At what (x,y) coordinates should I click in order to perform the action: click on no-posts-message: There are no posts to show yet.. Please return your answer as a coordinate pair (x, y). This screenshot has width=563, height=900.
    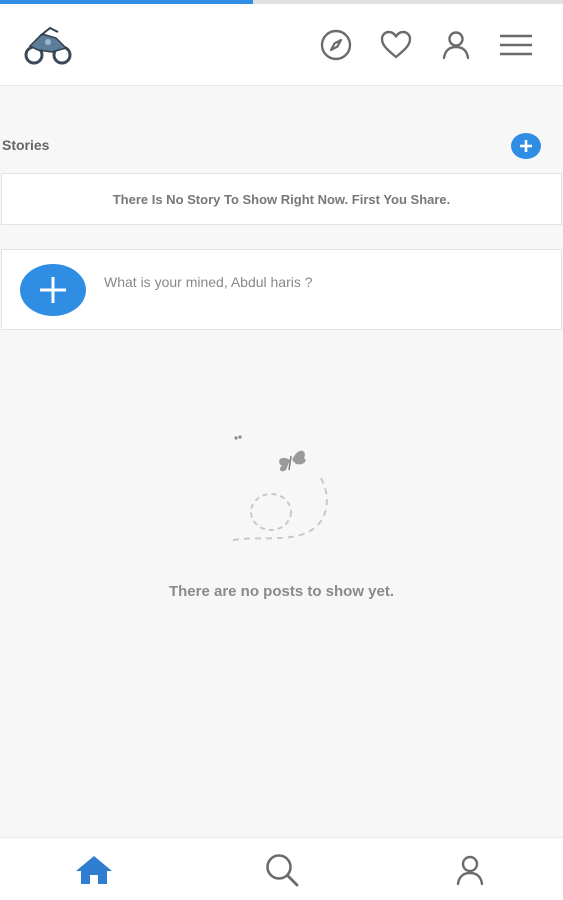
    Looking at the image, I should click on (281, 591).